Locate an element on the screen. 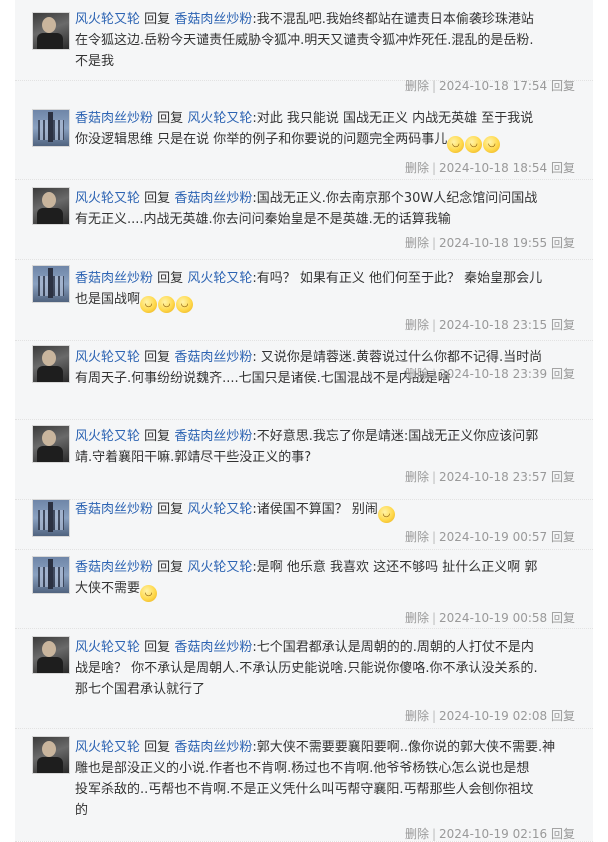 This screenshot has width=608, height=842. reply-text-line: :对此 我只能说 国战无正义 内战无英雄 至于我说 is located at coordinates (393, 118).